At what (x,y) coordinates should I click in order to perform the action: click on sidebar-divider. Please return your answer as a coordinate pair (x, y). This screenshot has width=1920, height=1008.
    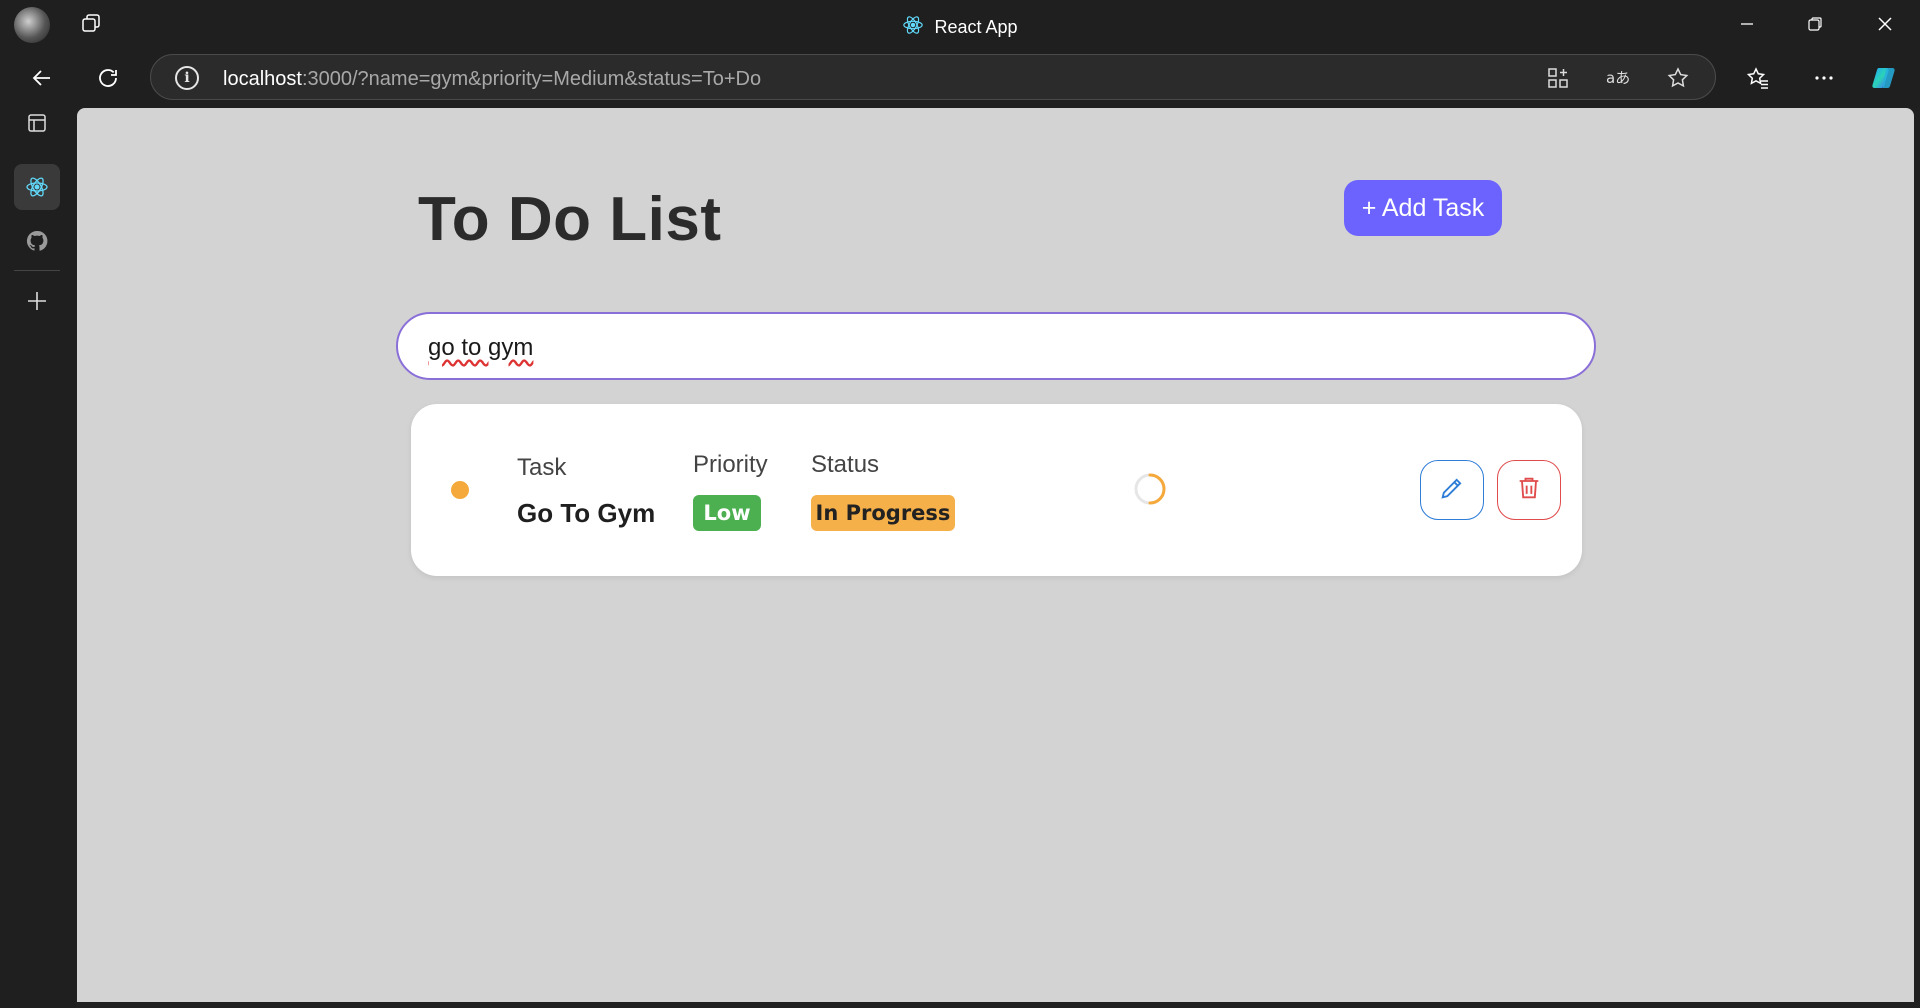
    Looking at the image, I should click on (37, 270).